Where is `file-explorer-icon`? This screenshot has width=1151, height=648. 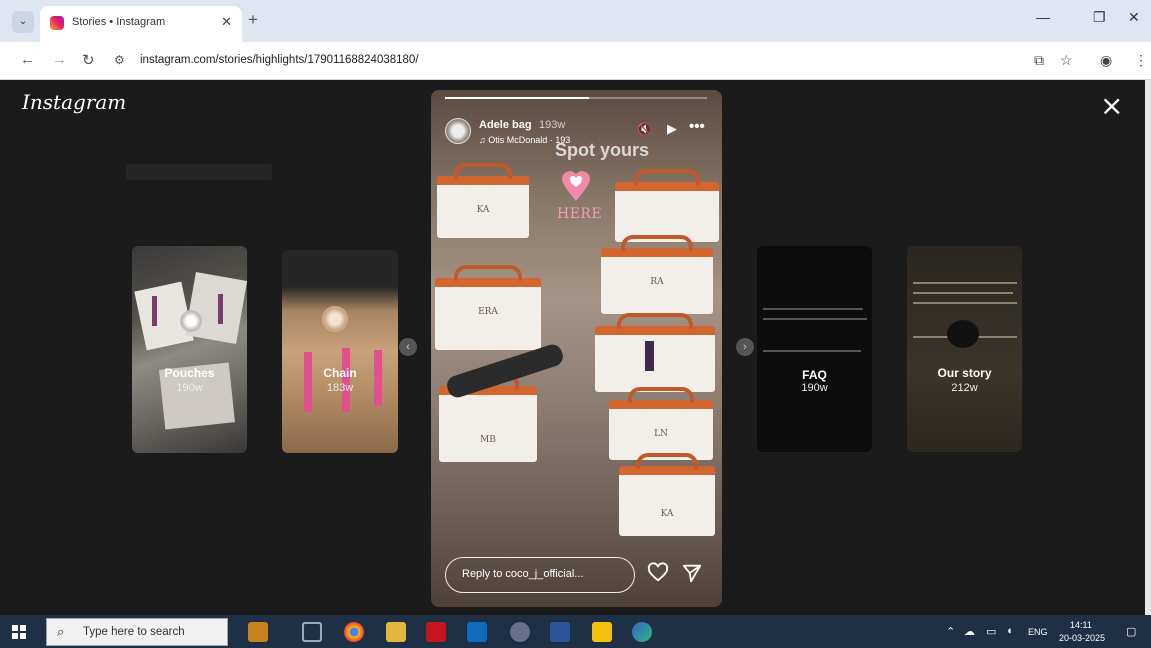 file-explorer-icon is located at coordinates (396, 632).